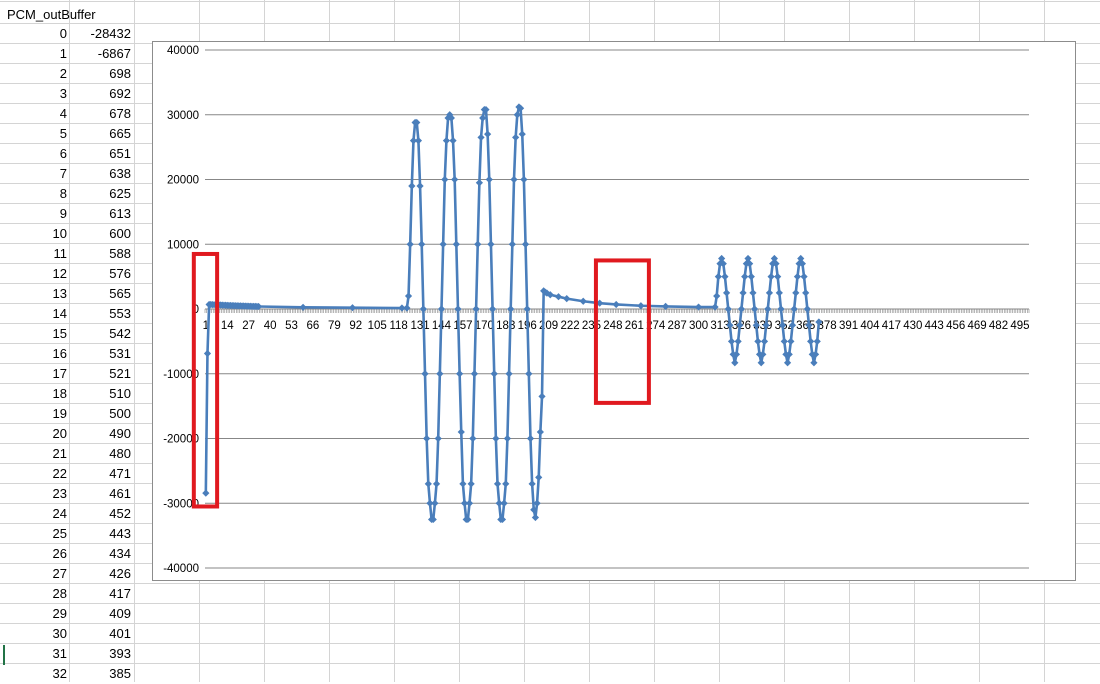 The image size is (1100, 684). Describe the element at coordinates (33, 314) in the screenshot. I see `row-index-cell: 14` at that location.